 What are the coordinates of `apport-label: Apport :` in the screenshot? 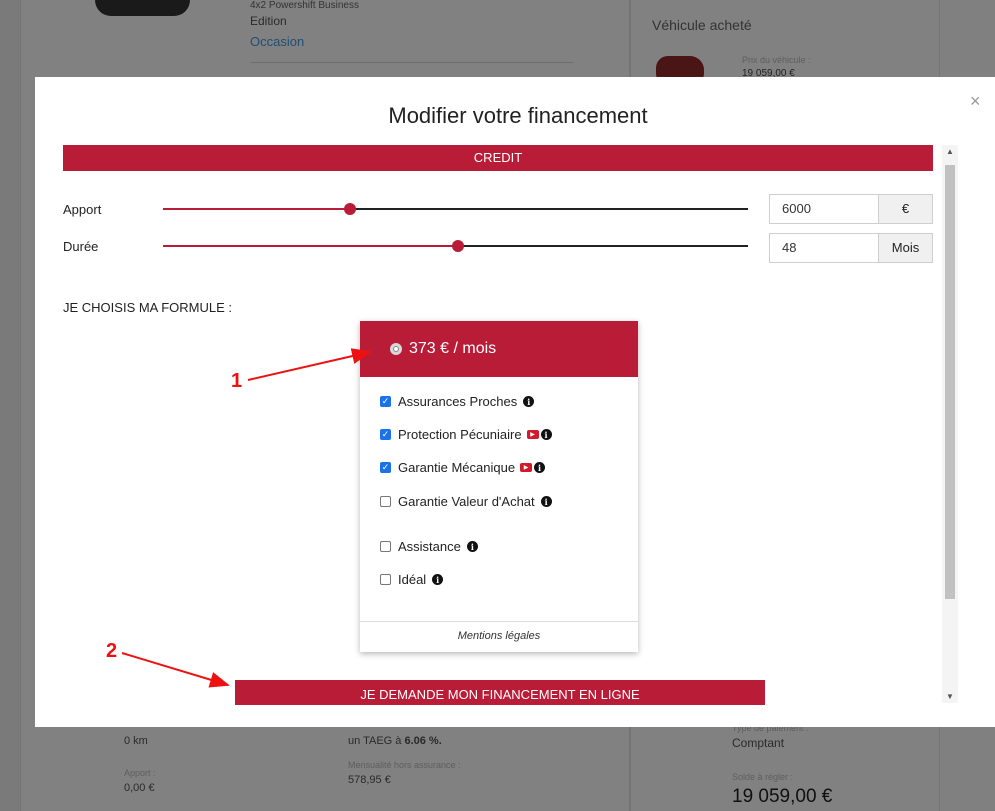 It's located at (140, 773).